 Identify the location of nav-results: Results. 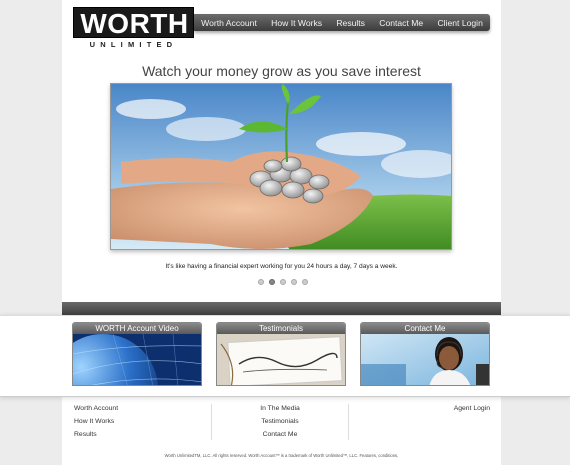
(350, 23).